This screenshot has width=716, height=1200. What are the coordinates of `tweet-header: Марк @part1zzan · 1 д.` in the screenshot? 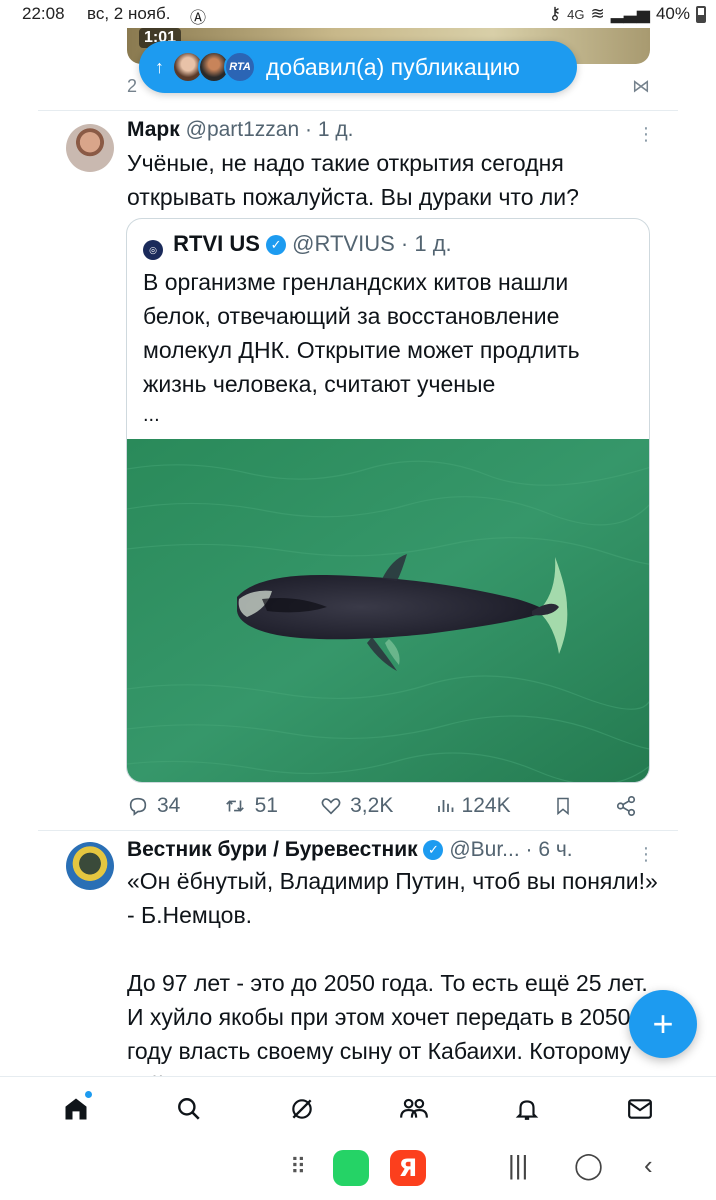 It's located at (240, 130).